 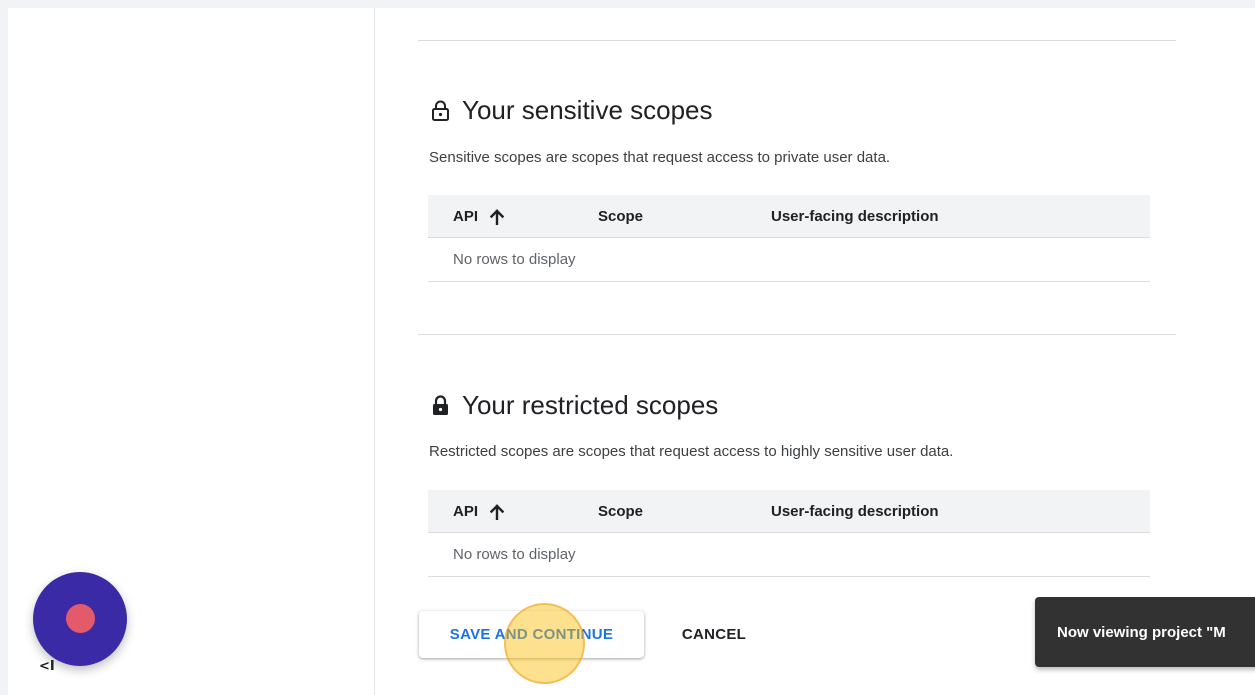 I want to click on collapse-panel-icon: <I, so click(x=47, y=666).